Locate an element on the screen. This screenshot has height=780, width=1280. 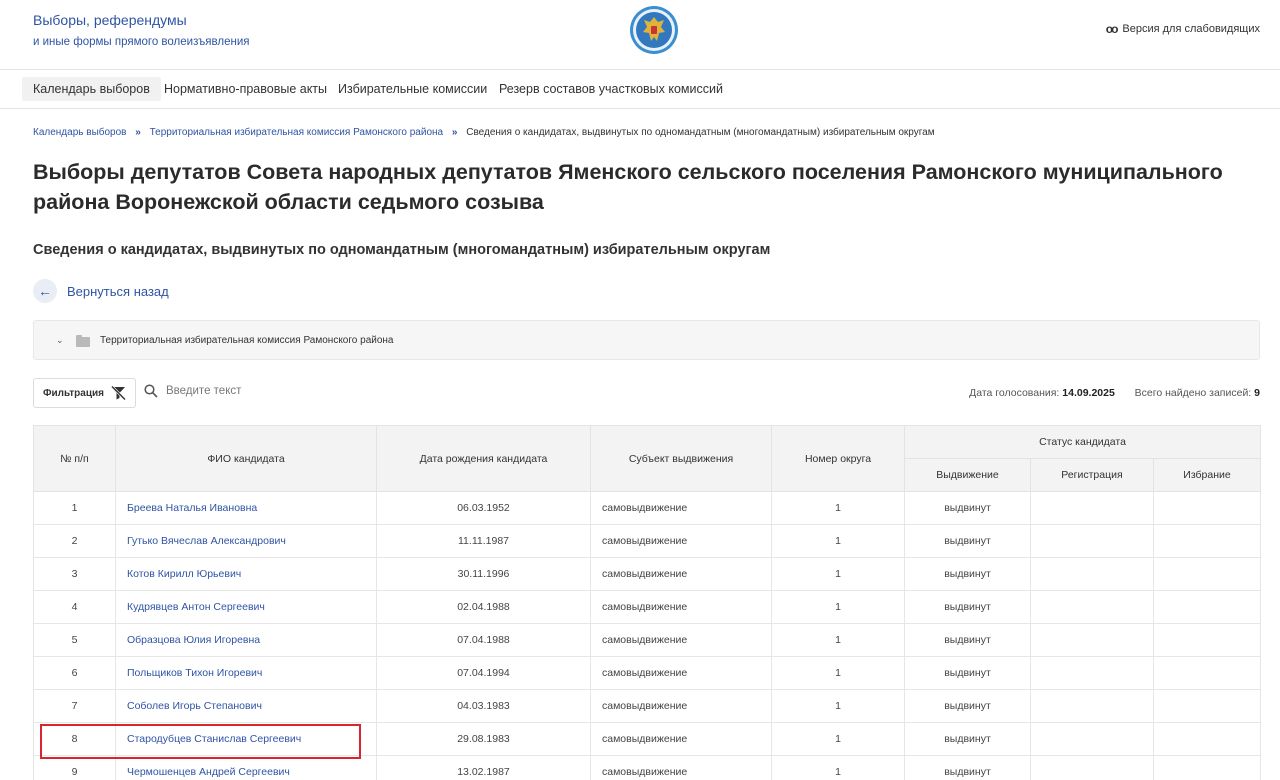
birth-date: 06.03.1952 is located at coordinates (483, 508).